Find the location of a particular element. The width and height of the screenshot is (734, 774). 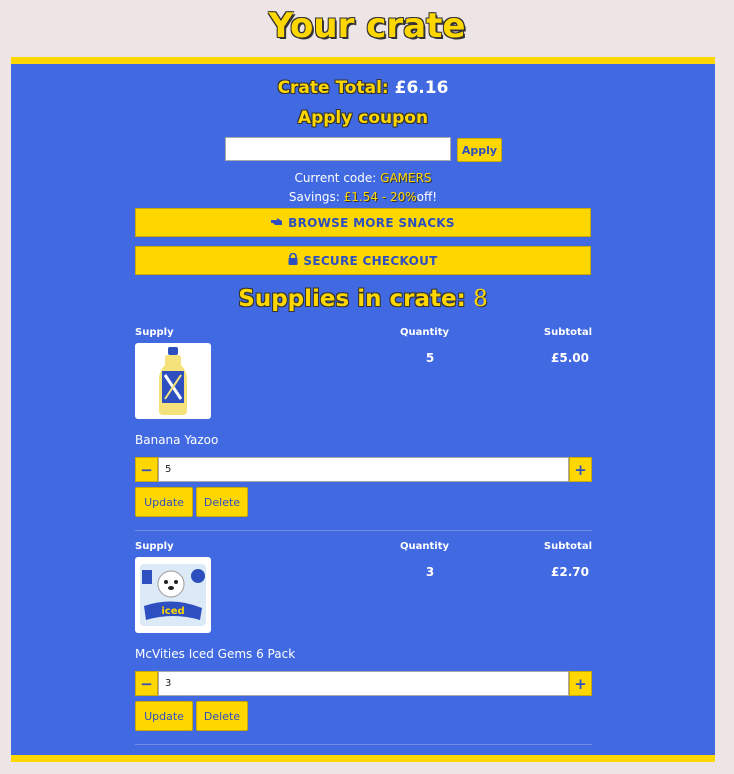

coupon-input is located at coordinates (338, 149).